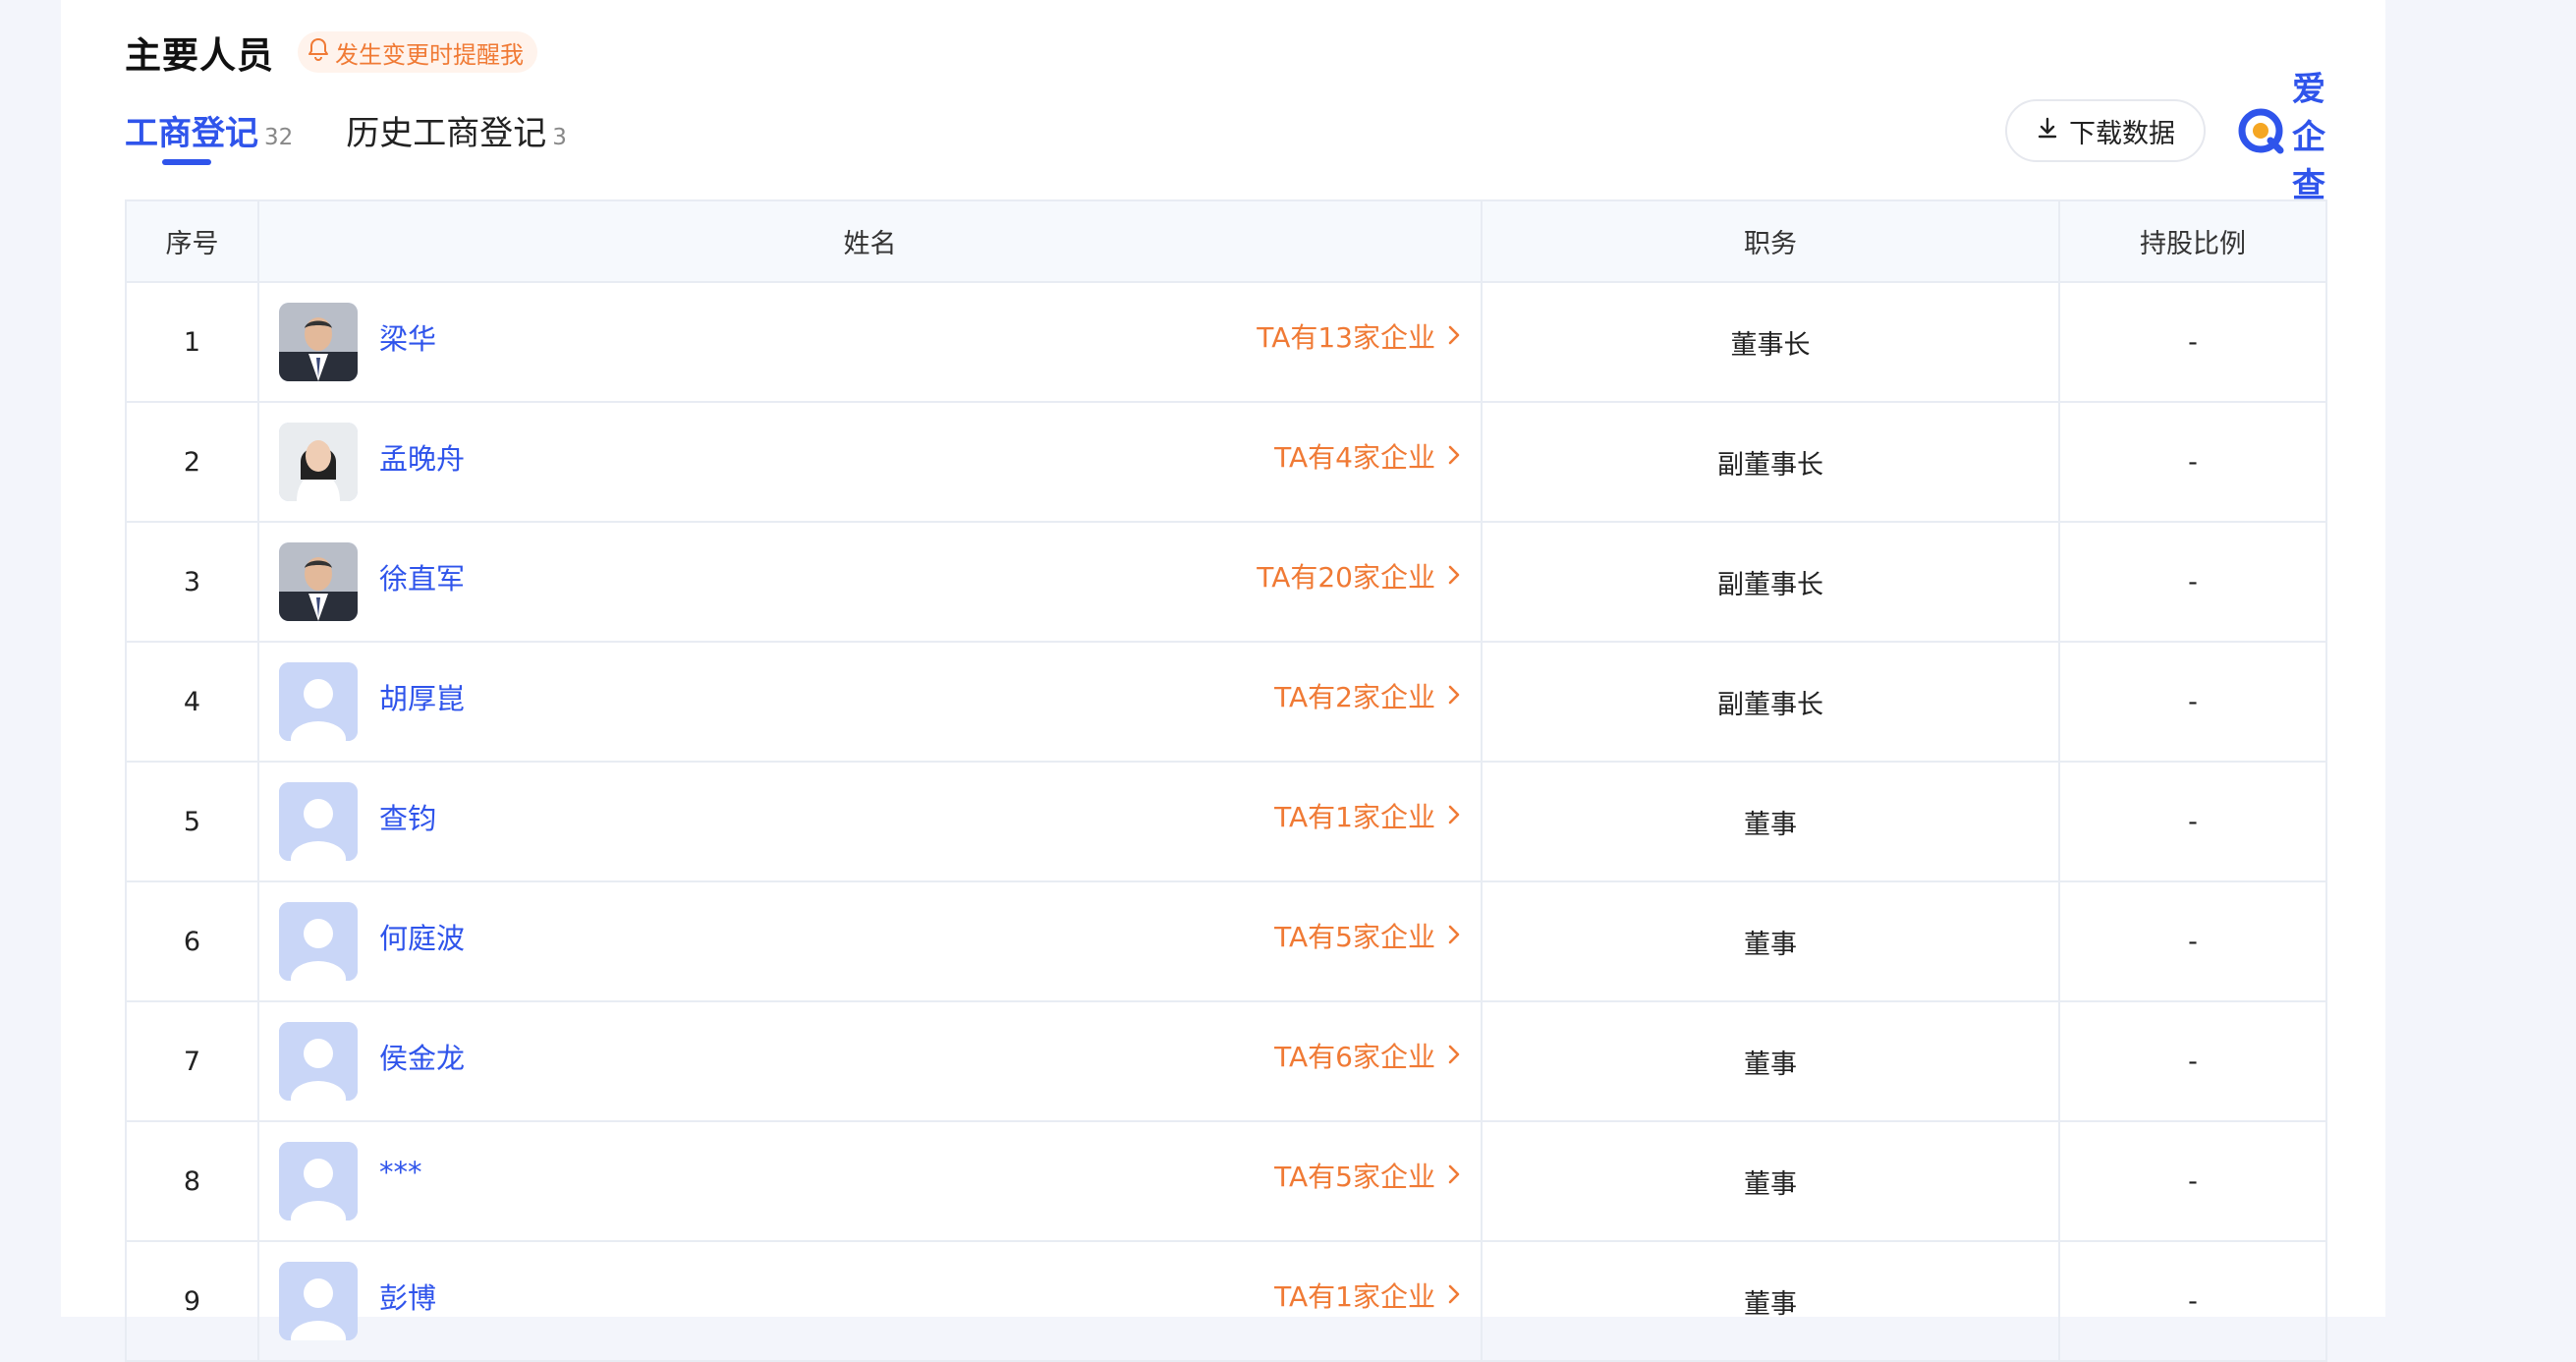  What do you see at coordinates (1770, 241) in the screenshot?
I see `header-position: 职务` at bounding box center [1770, 241].